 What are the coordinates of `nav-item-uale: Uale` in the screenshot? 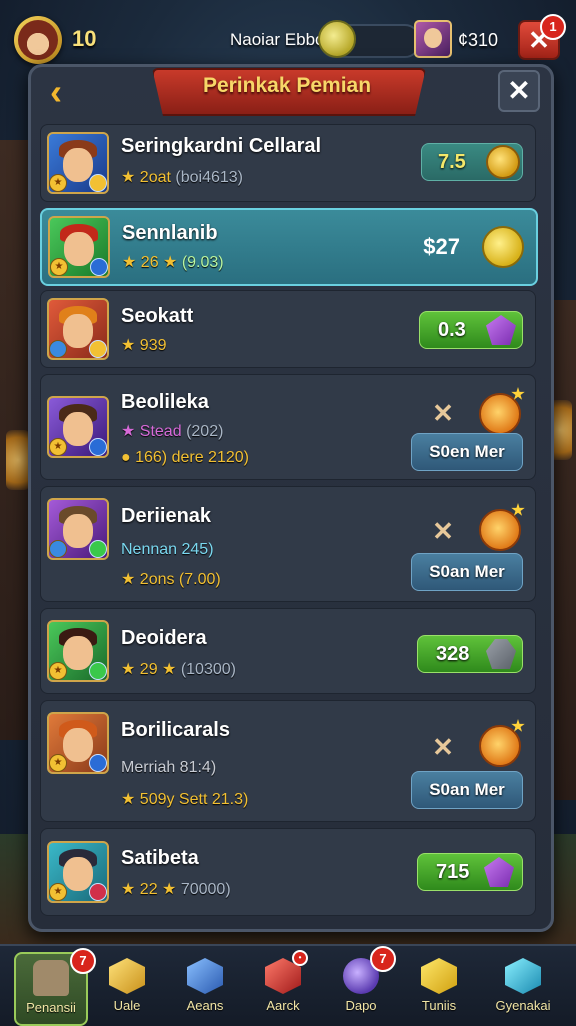 It's located at (127, 987).